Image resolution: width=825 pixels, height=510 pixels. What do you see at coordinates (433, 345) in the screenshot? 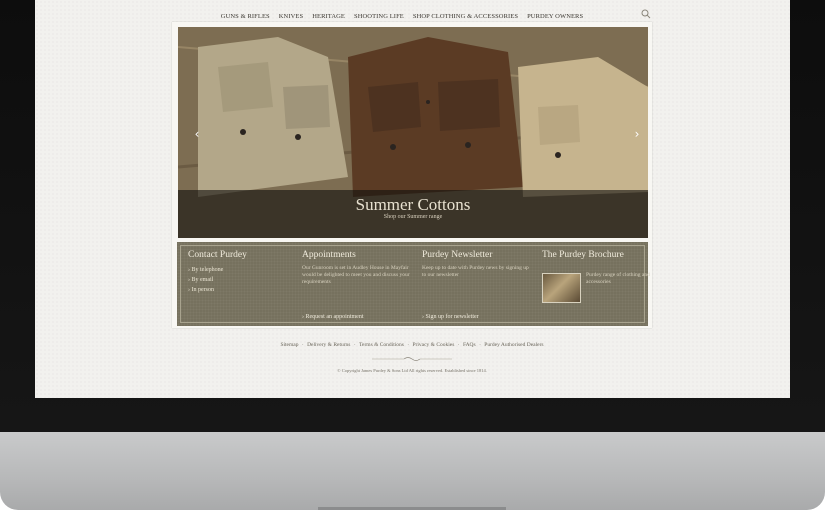
I see `footer-link-privacy: Privacy & Cookies` at bounding box center [433, 345].